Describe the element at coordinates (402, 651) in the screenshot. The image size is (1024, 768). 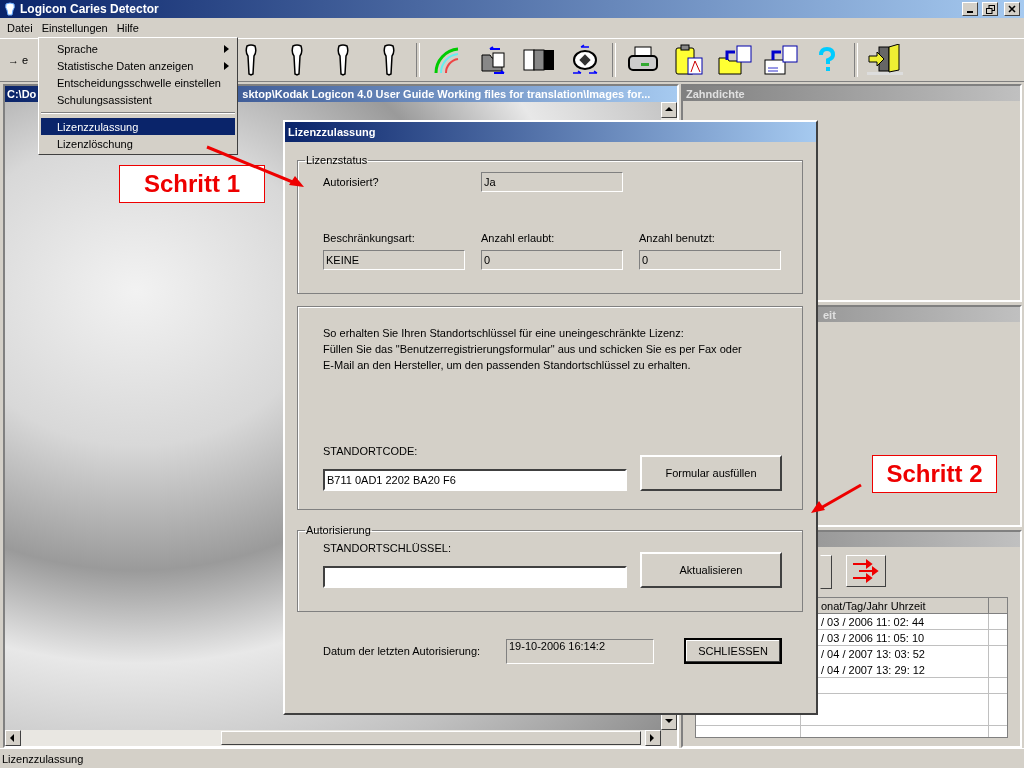
I see `field-label: Datum der letzten Autorisierung:` at that location.